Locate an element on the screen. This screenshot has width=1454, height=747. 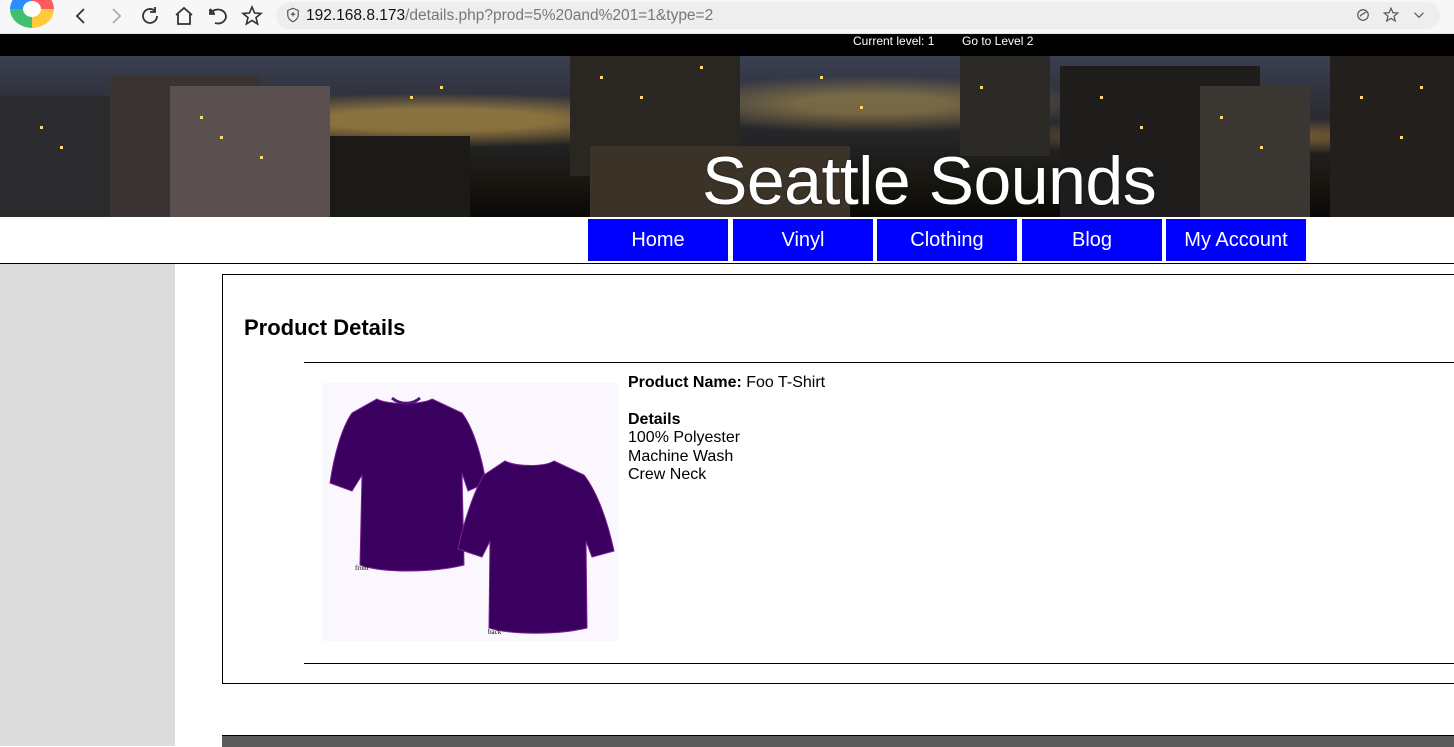
favorite-star-icon is located at coordinates (1391, 15).